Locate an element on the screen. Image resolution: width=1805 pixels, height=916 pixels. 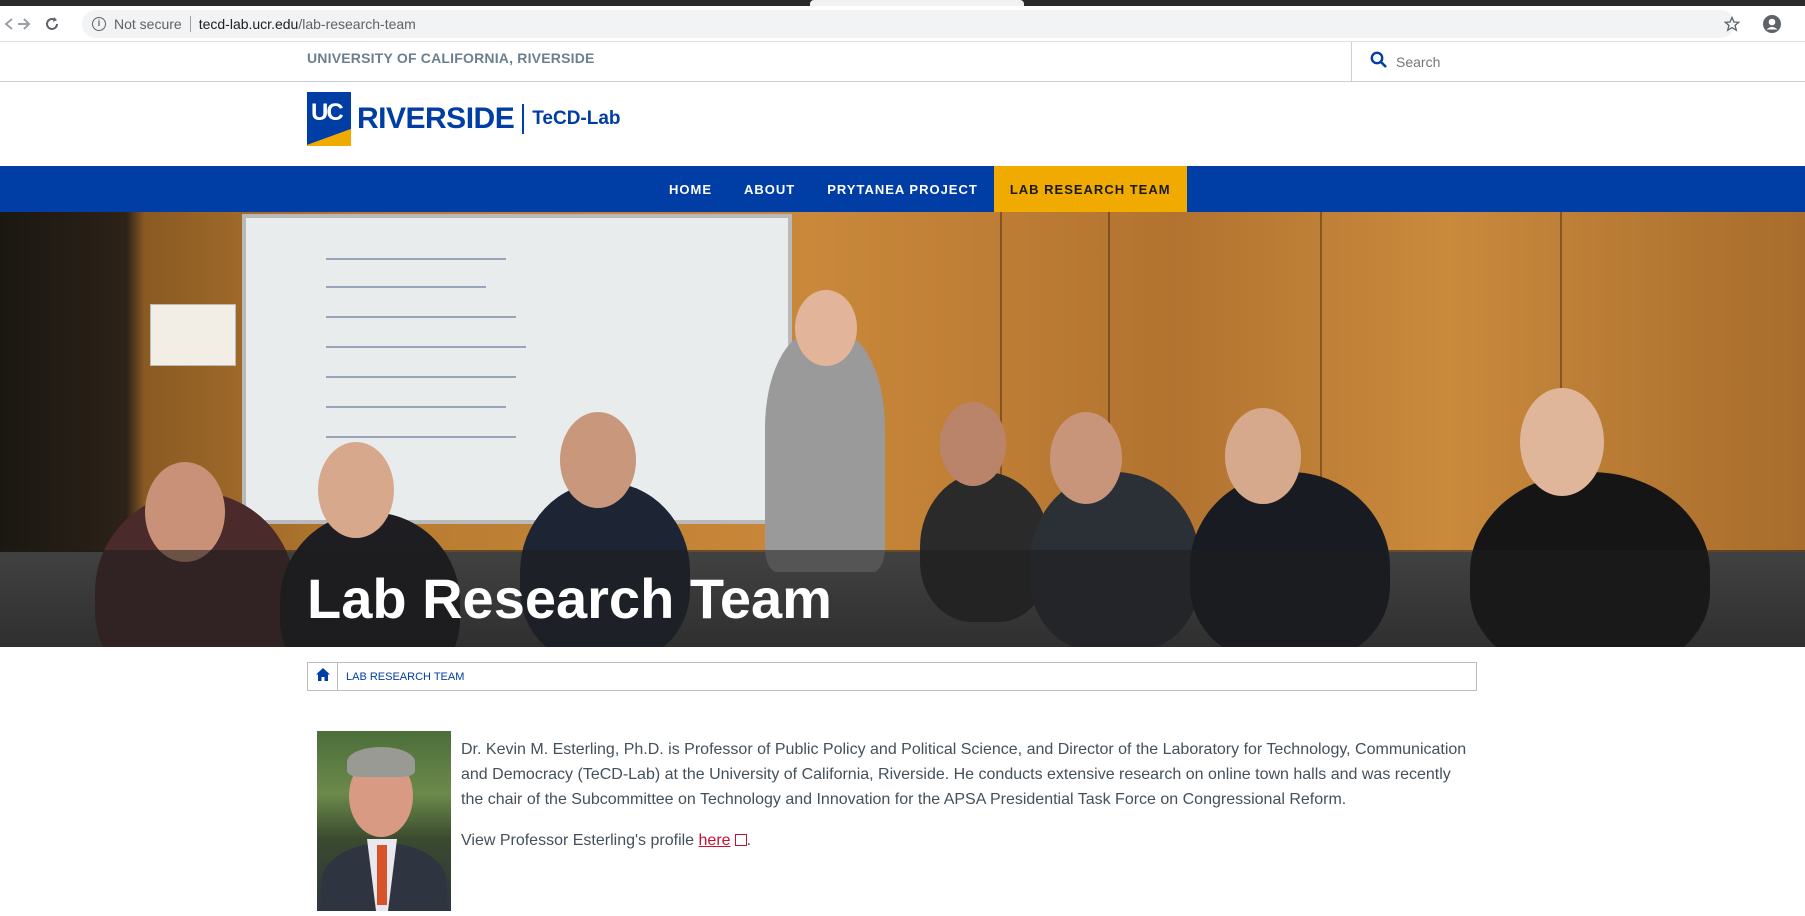
hero-title-overlay is located at coordinates (902, 598).